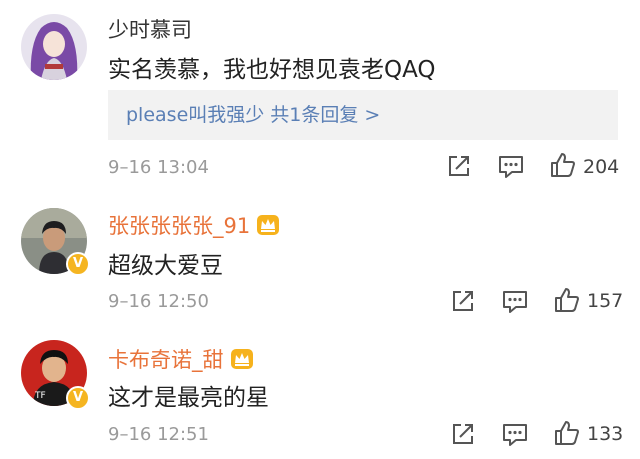  What do you see at coordinates (179, 226) in the screenshot?
I see `username-text: 张张张张张_91` at bounding box center [179, 226].